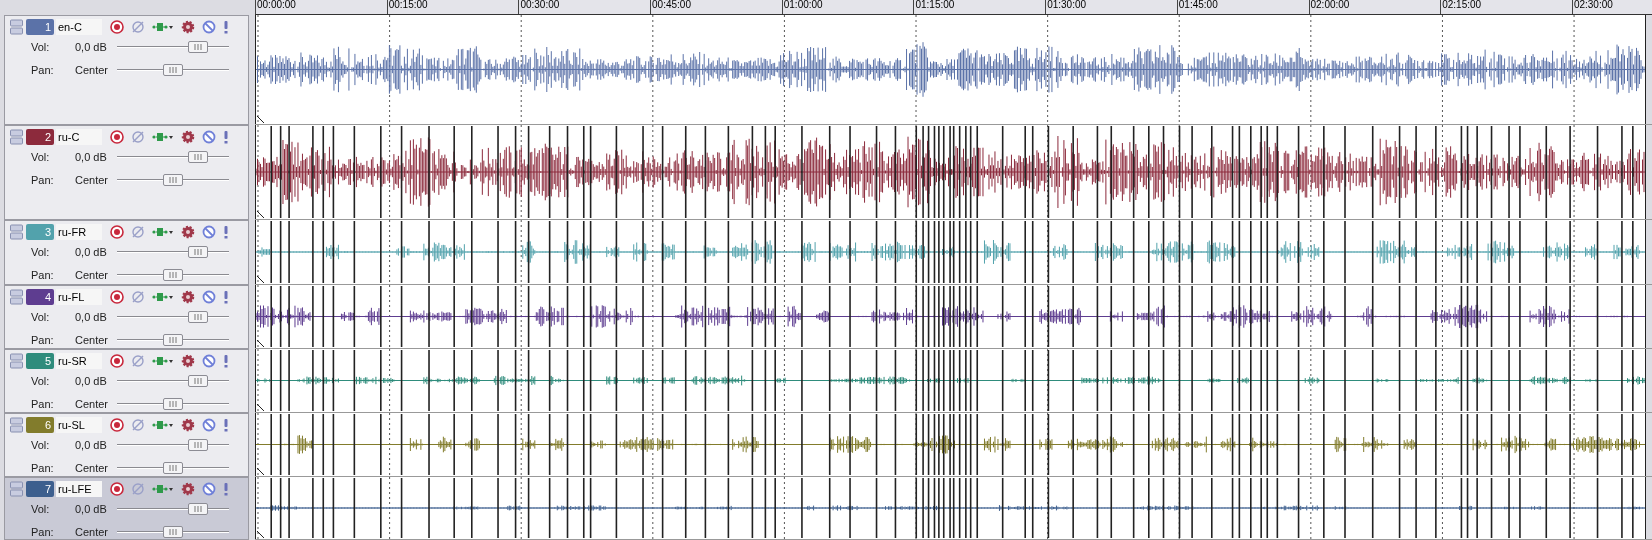  What do you see at coordinates (126, 172) in the screenshot?
I see `track-header: 2 ru-C Vol: 0,0 dB Pan: Center` at bounding box center [126, 172].